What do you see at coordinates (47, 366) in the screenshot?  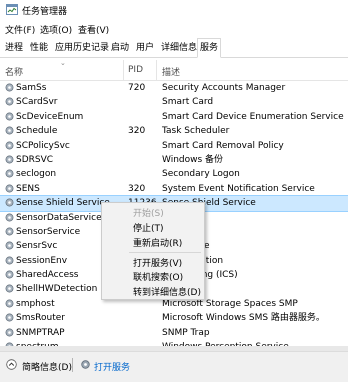 I see `fewer-details-link: 简略信息(D)` at bounding box center [47, 366].